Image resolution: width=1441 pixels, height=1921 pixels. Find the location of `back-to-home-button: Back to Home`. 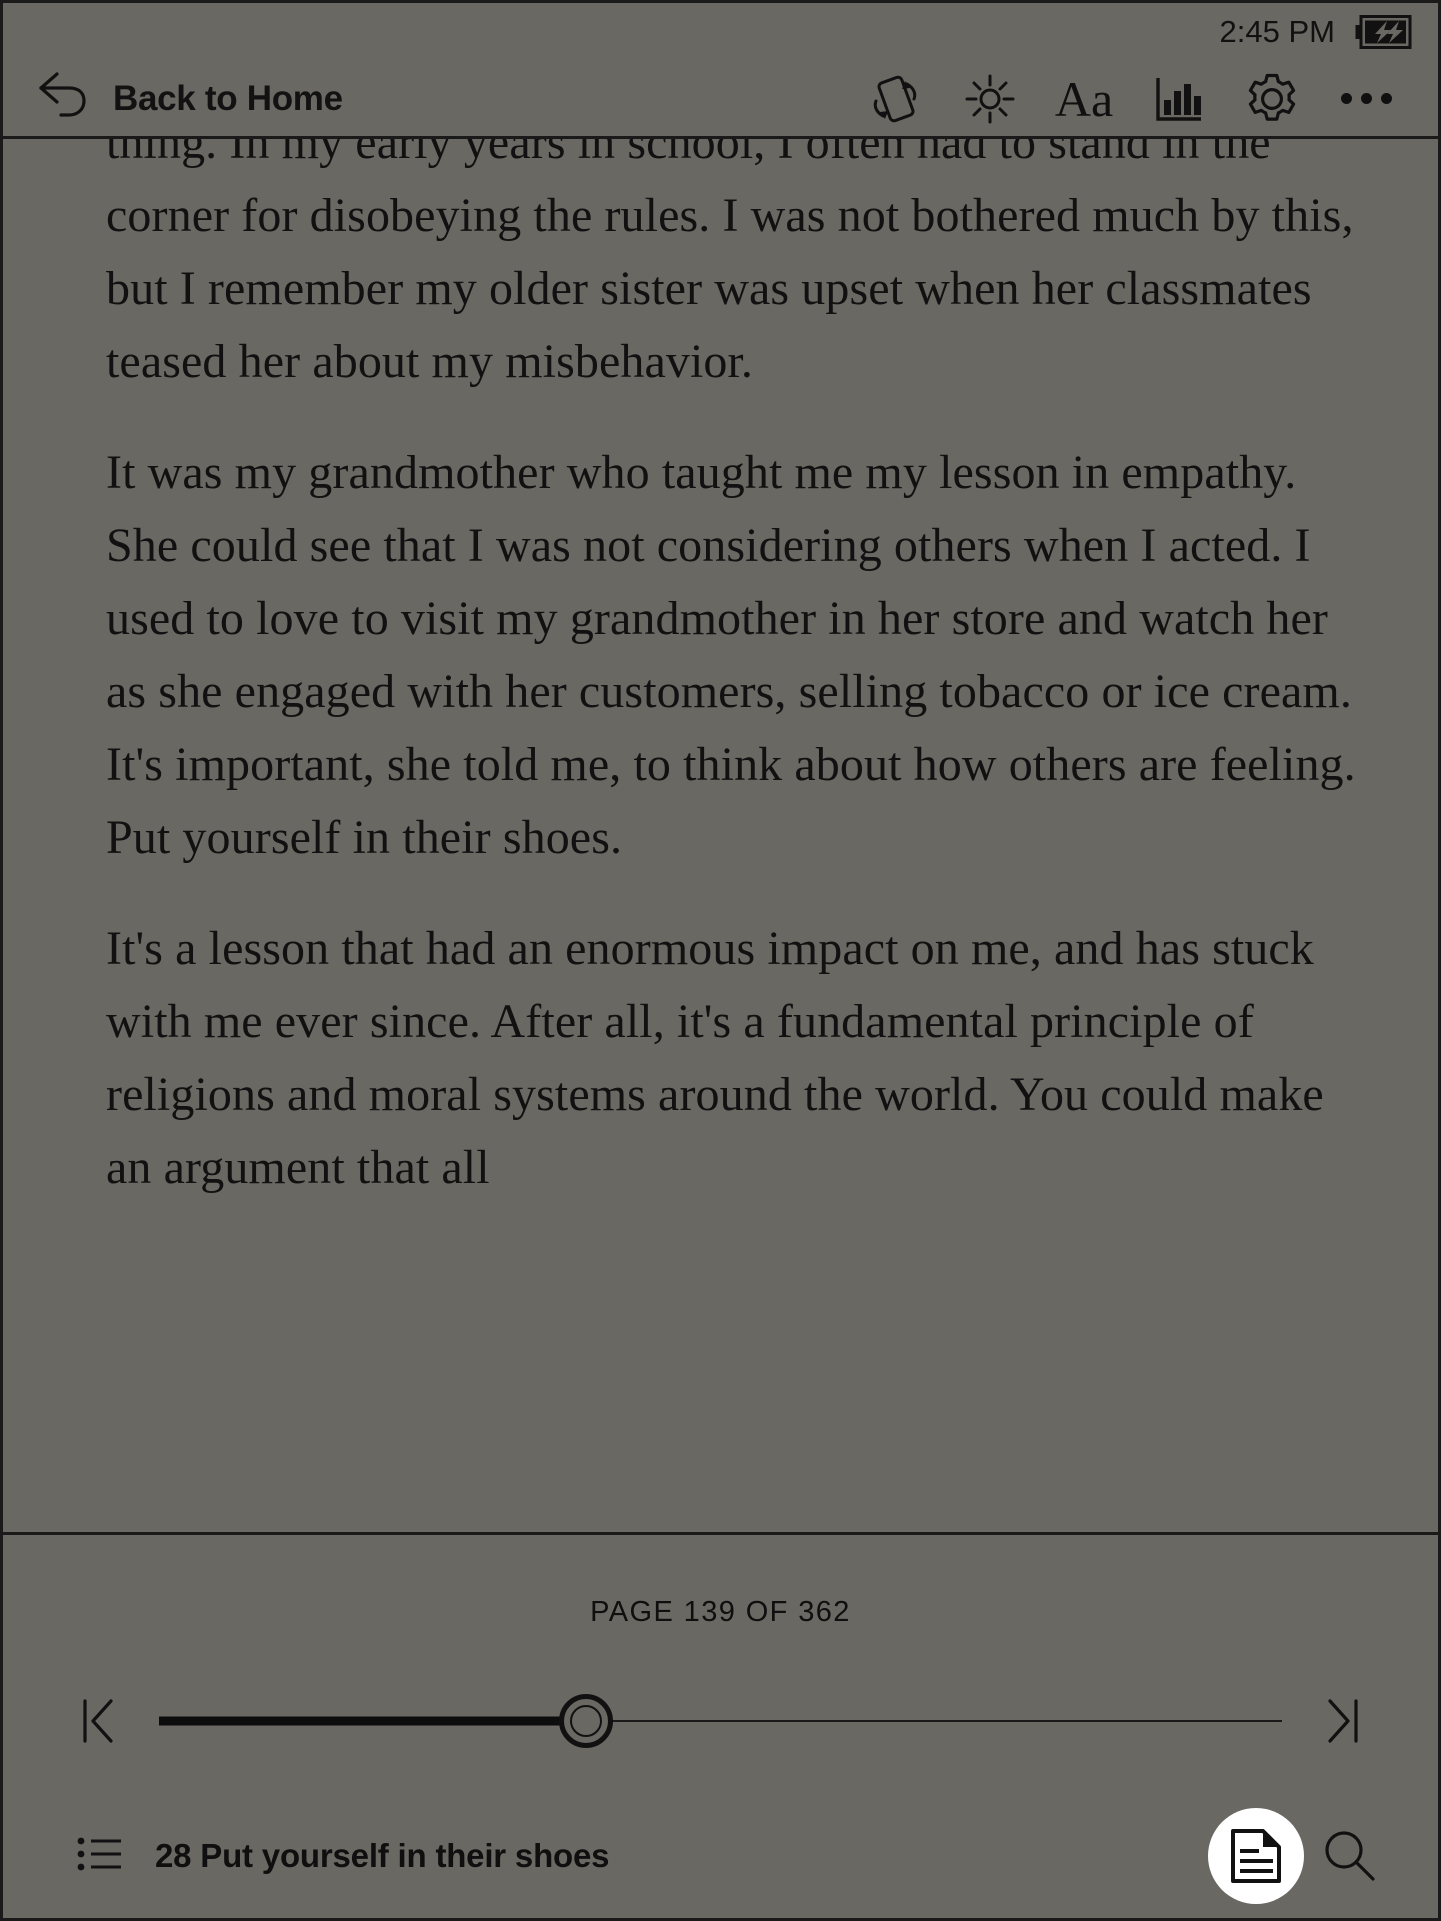

back-to-home-button: Back to Home is located at coordinates (188, 98).